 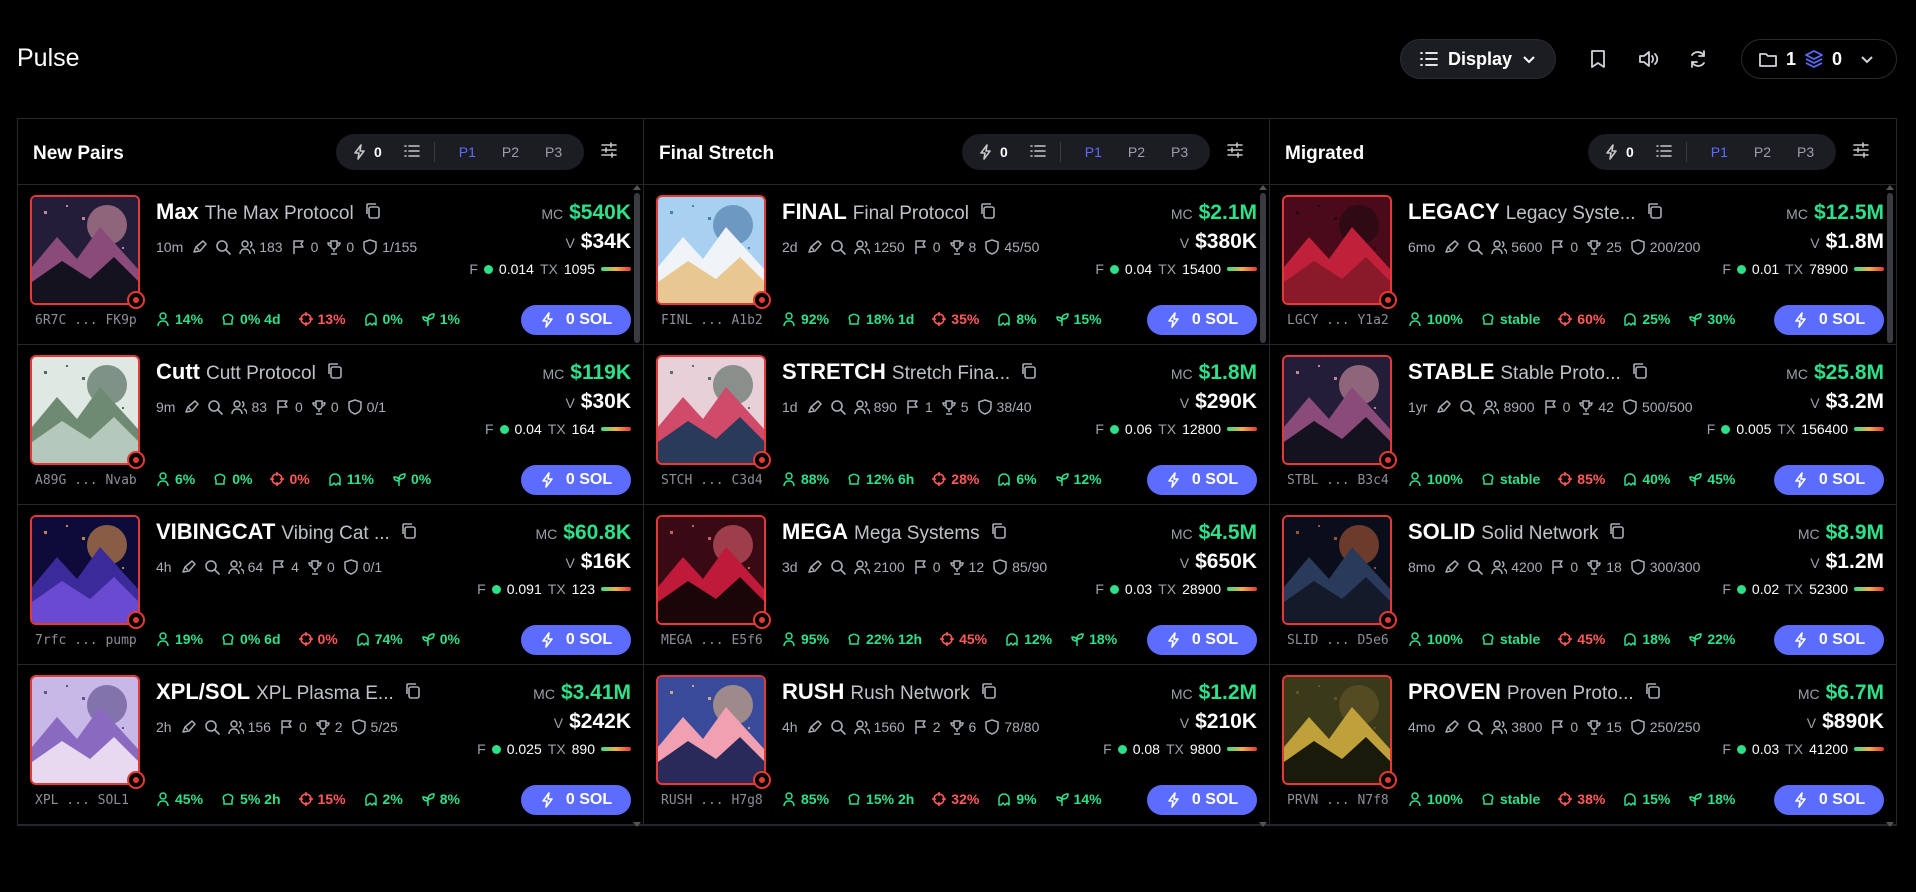 I want to click on token-address: XPL ... SOL1, so click(x=82, y=800).